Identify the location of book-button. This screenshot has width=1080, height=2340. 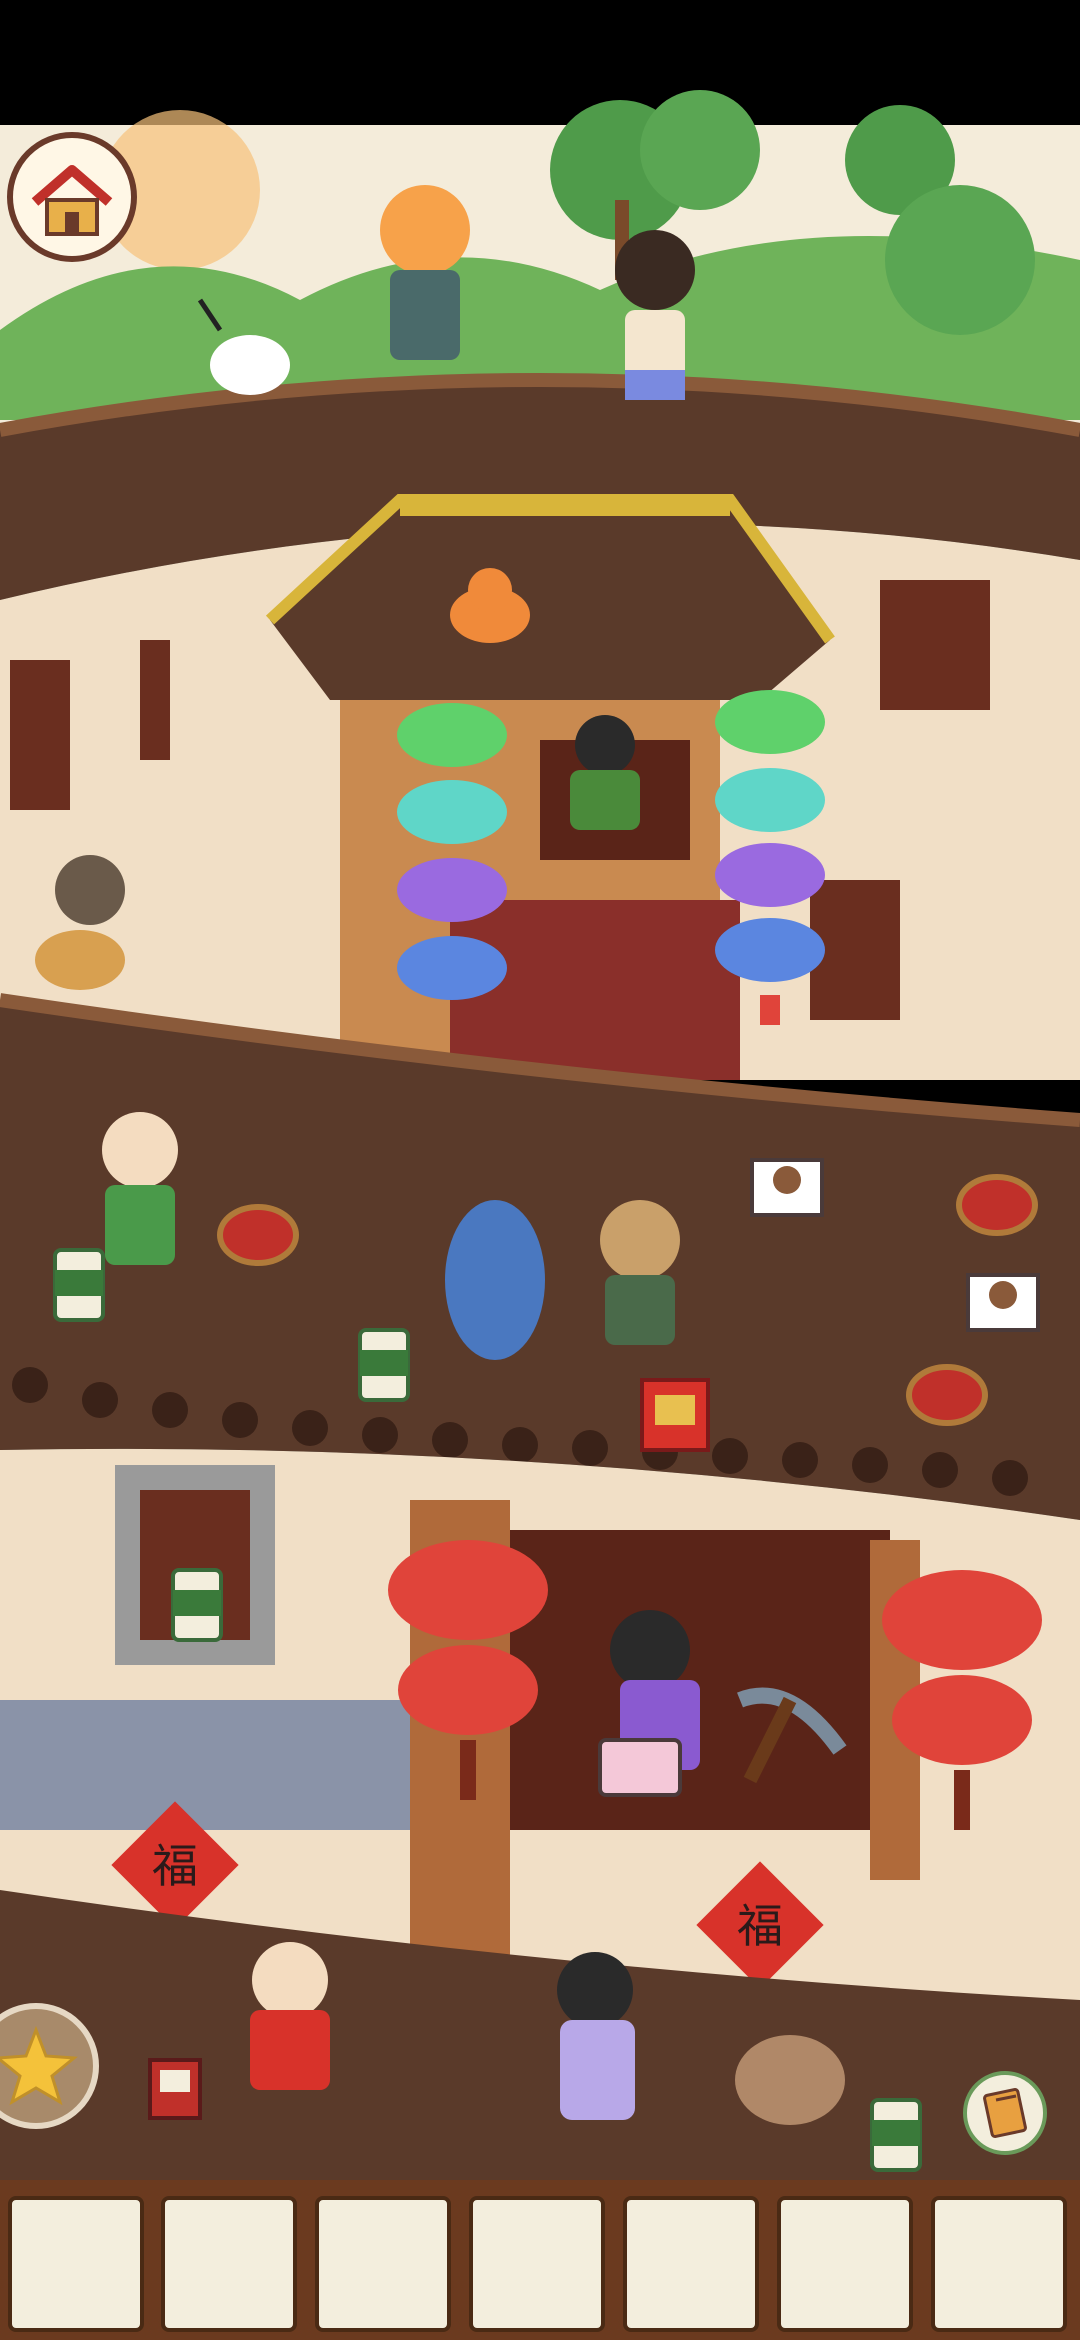
(1005, 2113).